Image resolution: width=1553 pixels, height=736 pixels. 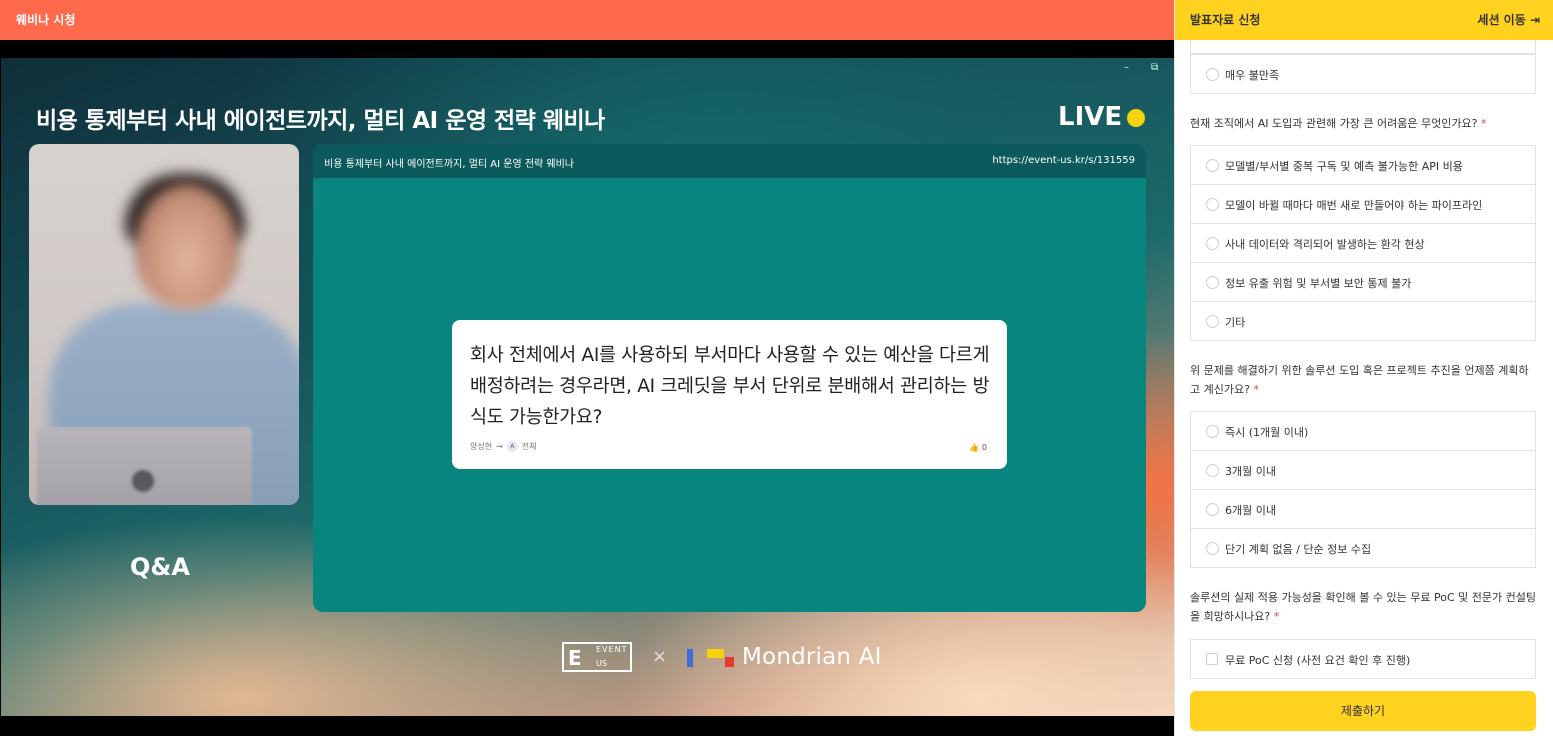 What do you see at coordinates (812, 657) in the screenshot?
I see `partner-name: Mondrian AI` at bounding box center [812, 657].